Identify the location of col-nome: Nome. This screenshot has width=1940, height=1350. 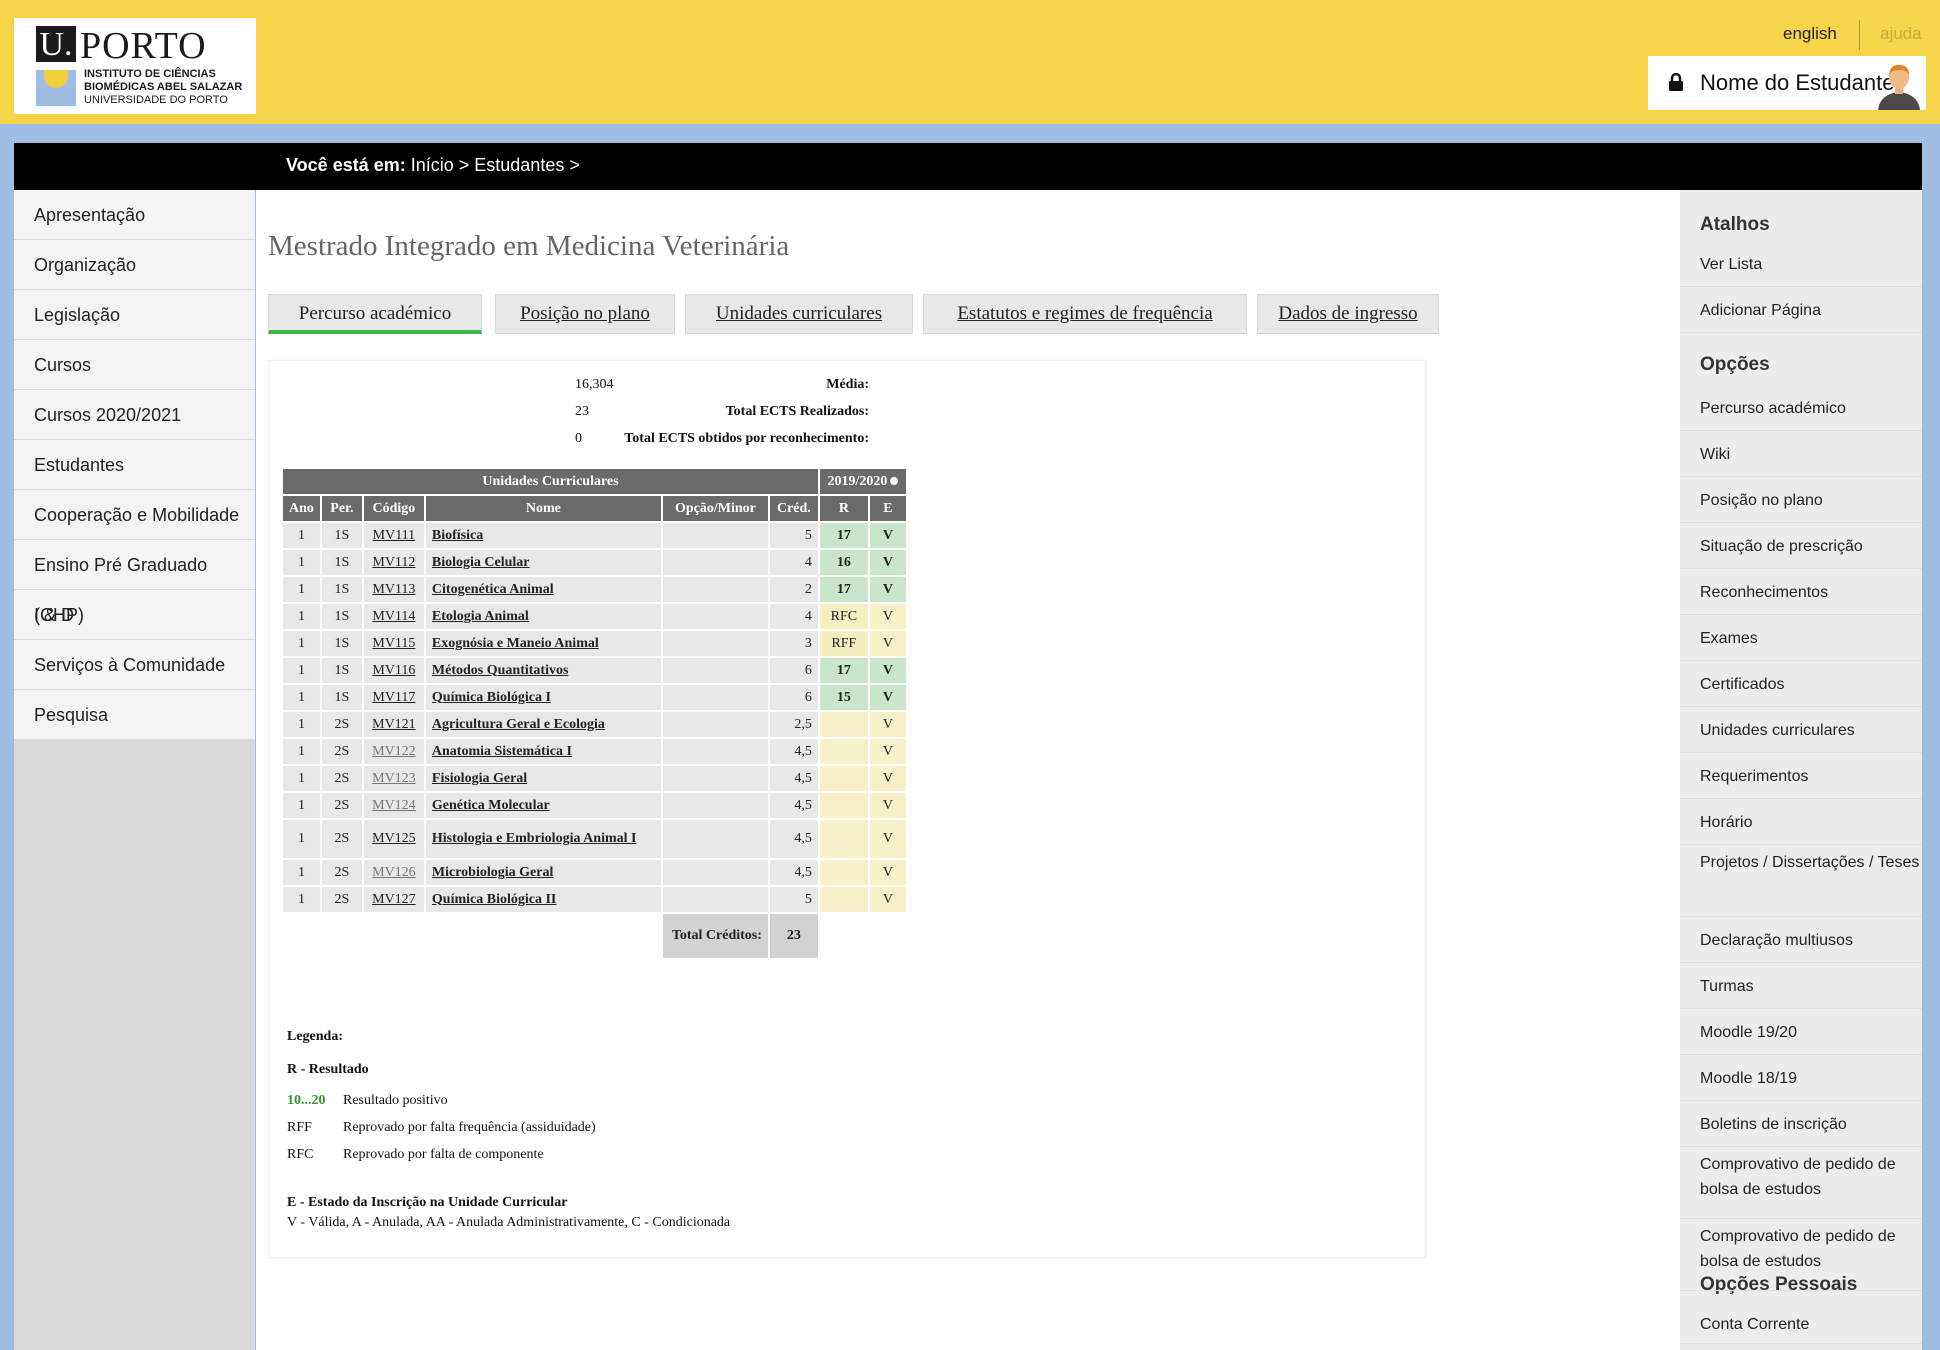
(543, 508).